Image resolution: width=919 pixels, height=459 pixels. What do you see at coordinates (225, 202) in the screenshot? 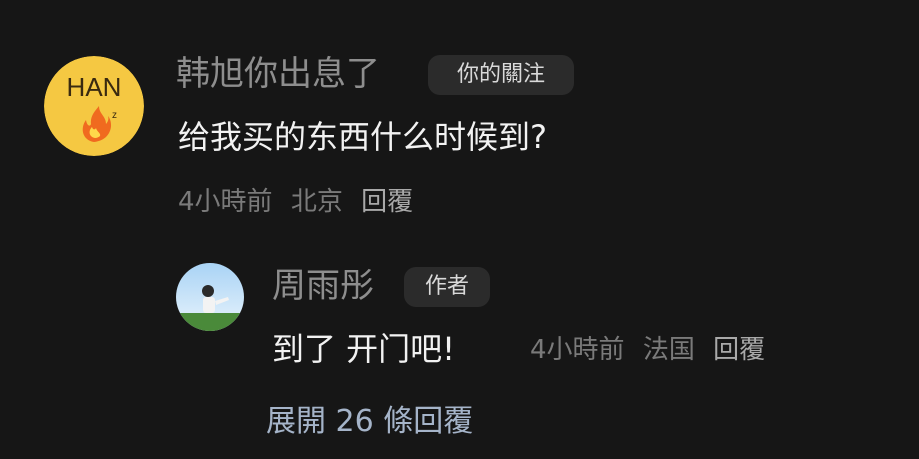
I see `comment-time: 4小時前` at bounding box center [225, 202].